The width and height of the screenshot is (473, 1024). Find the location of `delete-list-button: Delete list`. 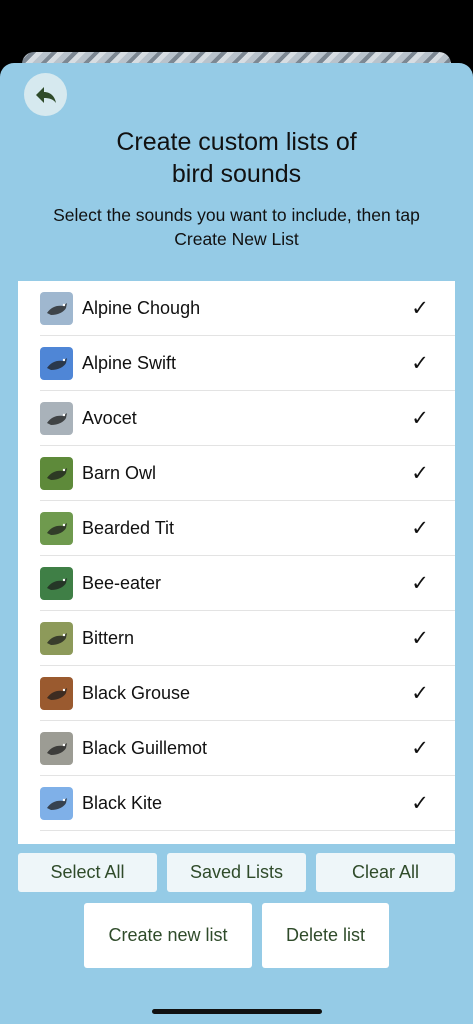

delete-list-button: Delete list is located at coordinates (325, 935).